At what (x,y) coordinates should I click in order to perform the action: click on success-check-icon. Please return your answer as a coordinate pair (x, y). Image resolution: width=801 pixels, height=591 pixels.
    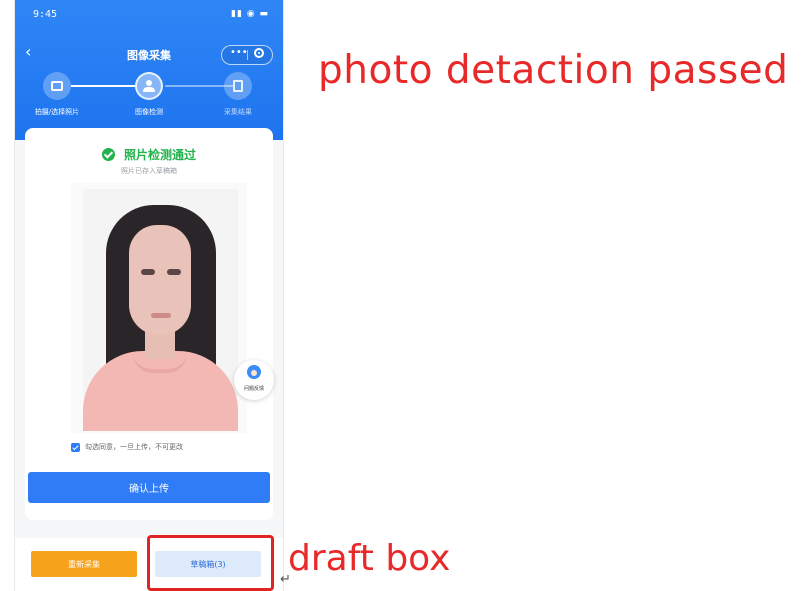
    Looking at the image, I should click on (108, 154).